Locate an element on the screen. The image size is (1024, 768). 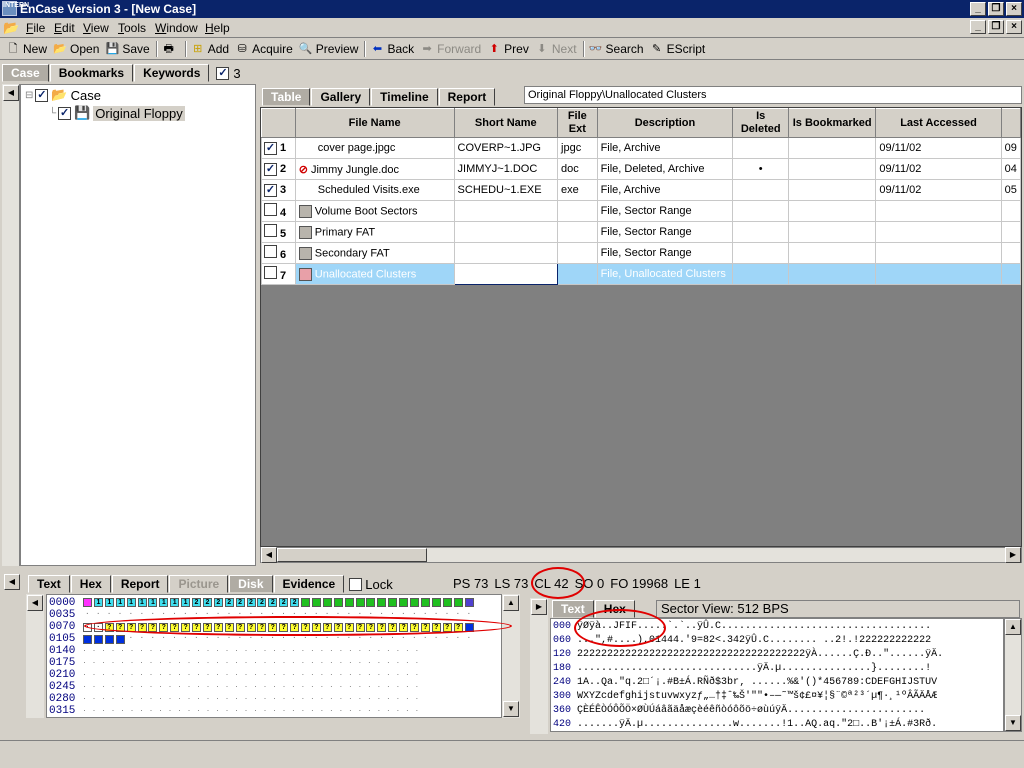
cell-file-name: ⊘ Jimmy Jungle.doc is located at coordinates (374, 169).